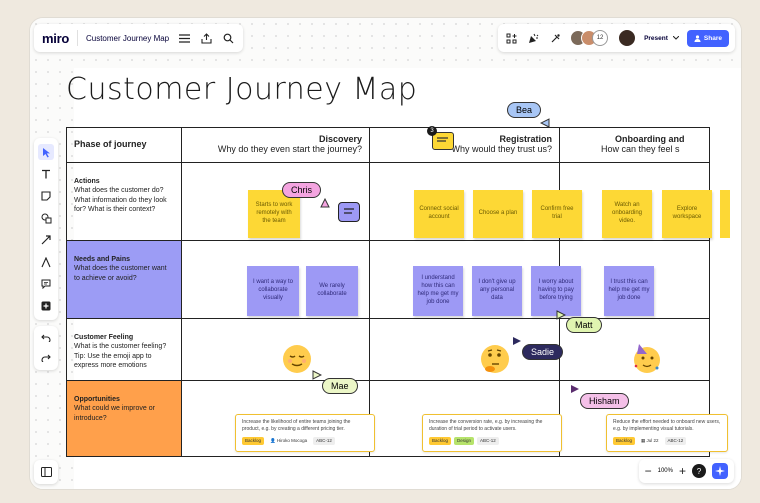 The width and height of the screenshot is (760, 503). I want to click on stage-header-registration: Registration Why would they trust us?, so click(464, 145).